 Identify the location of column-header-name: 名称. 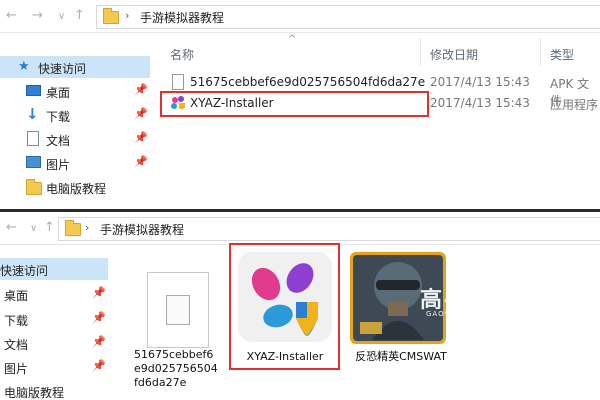
(182, 54).